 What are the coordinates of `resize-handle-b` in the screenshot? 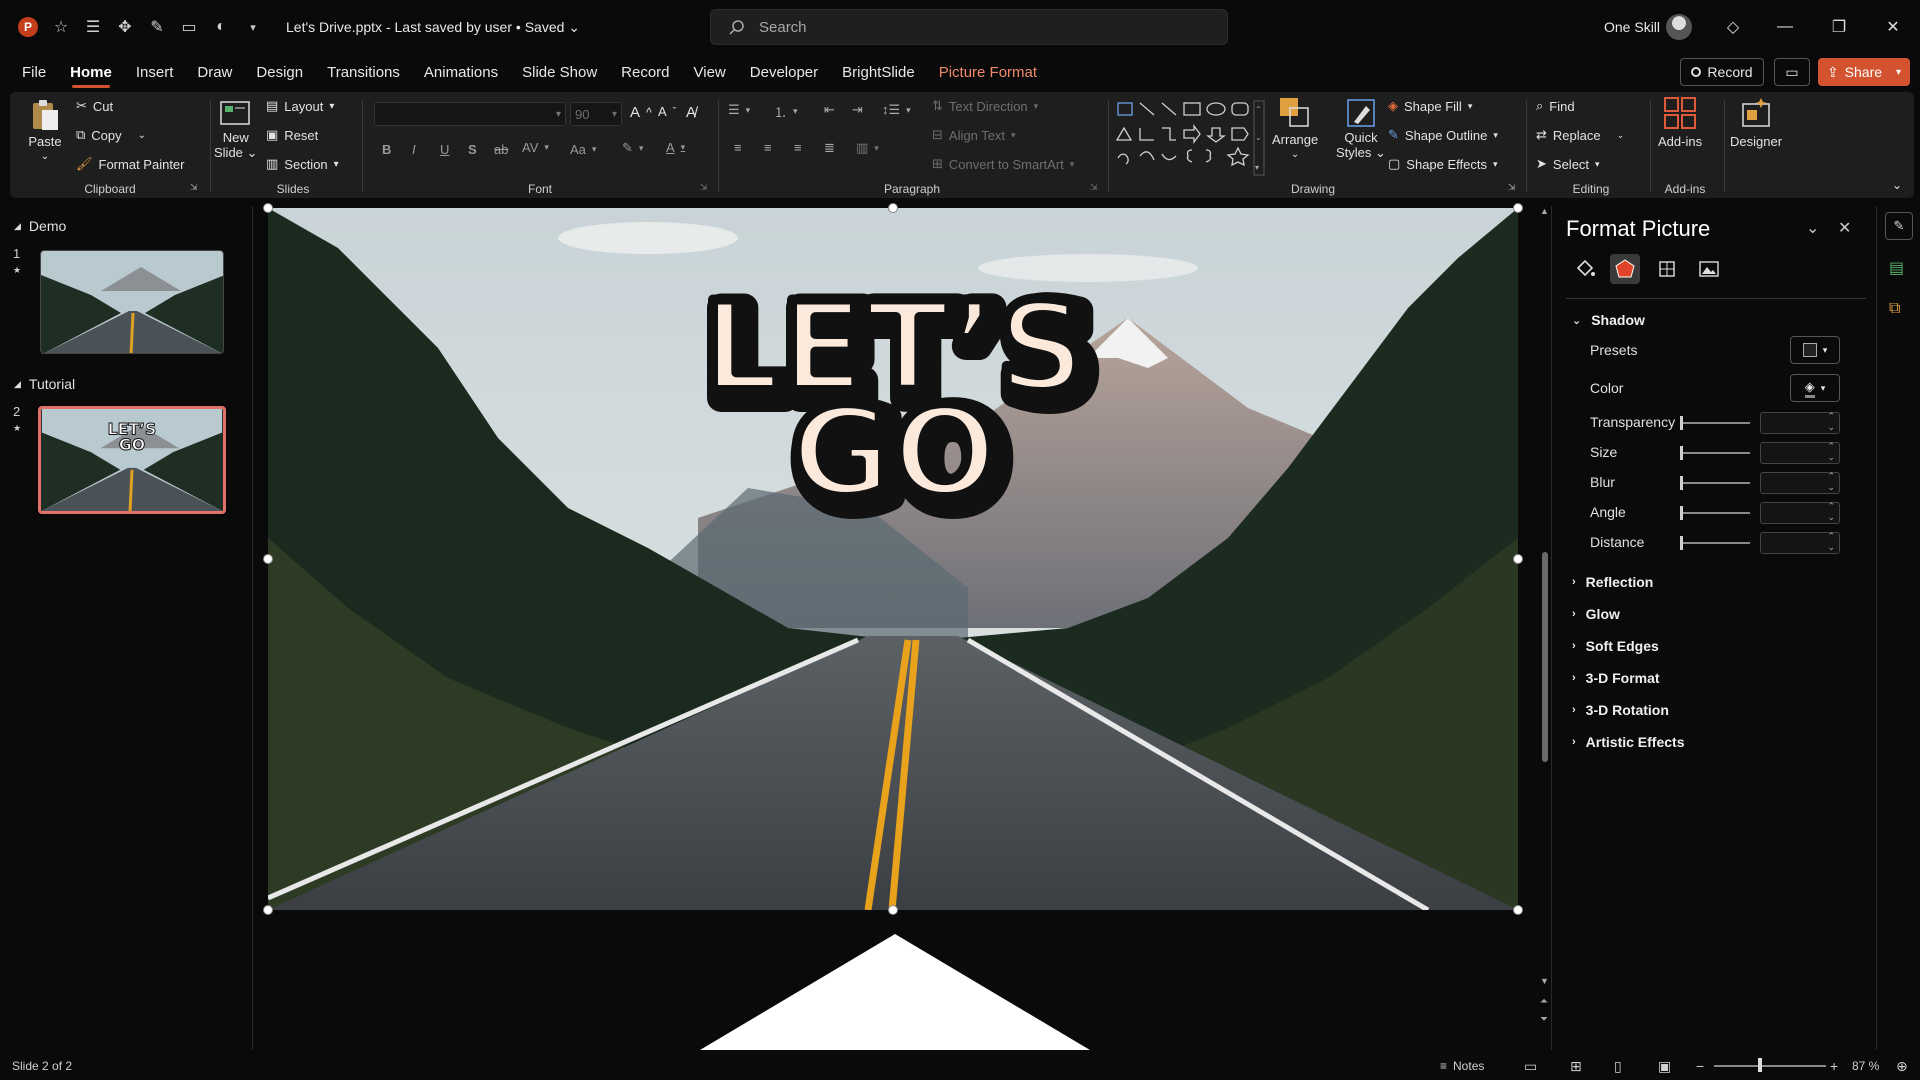 It's located at (893, 910).